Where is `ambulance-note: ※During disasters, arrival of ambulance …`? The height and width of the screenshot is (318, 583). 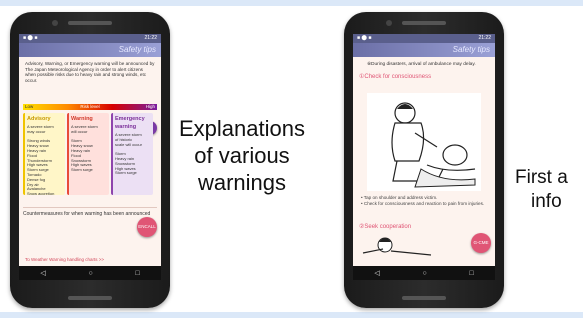
ambulance-note: ※During disasters, arrival of ambulance … is located at coordinates (421, 64).